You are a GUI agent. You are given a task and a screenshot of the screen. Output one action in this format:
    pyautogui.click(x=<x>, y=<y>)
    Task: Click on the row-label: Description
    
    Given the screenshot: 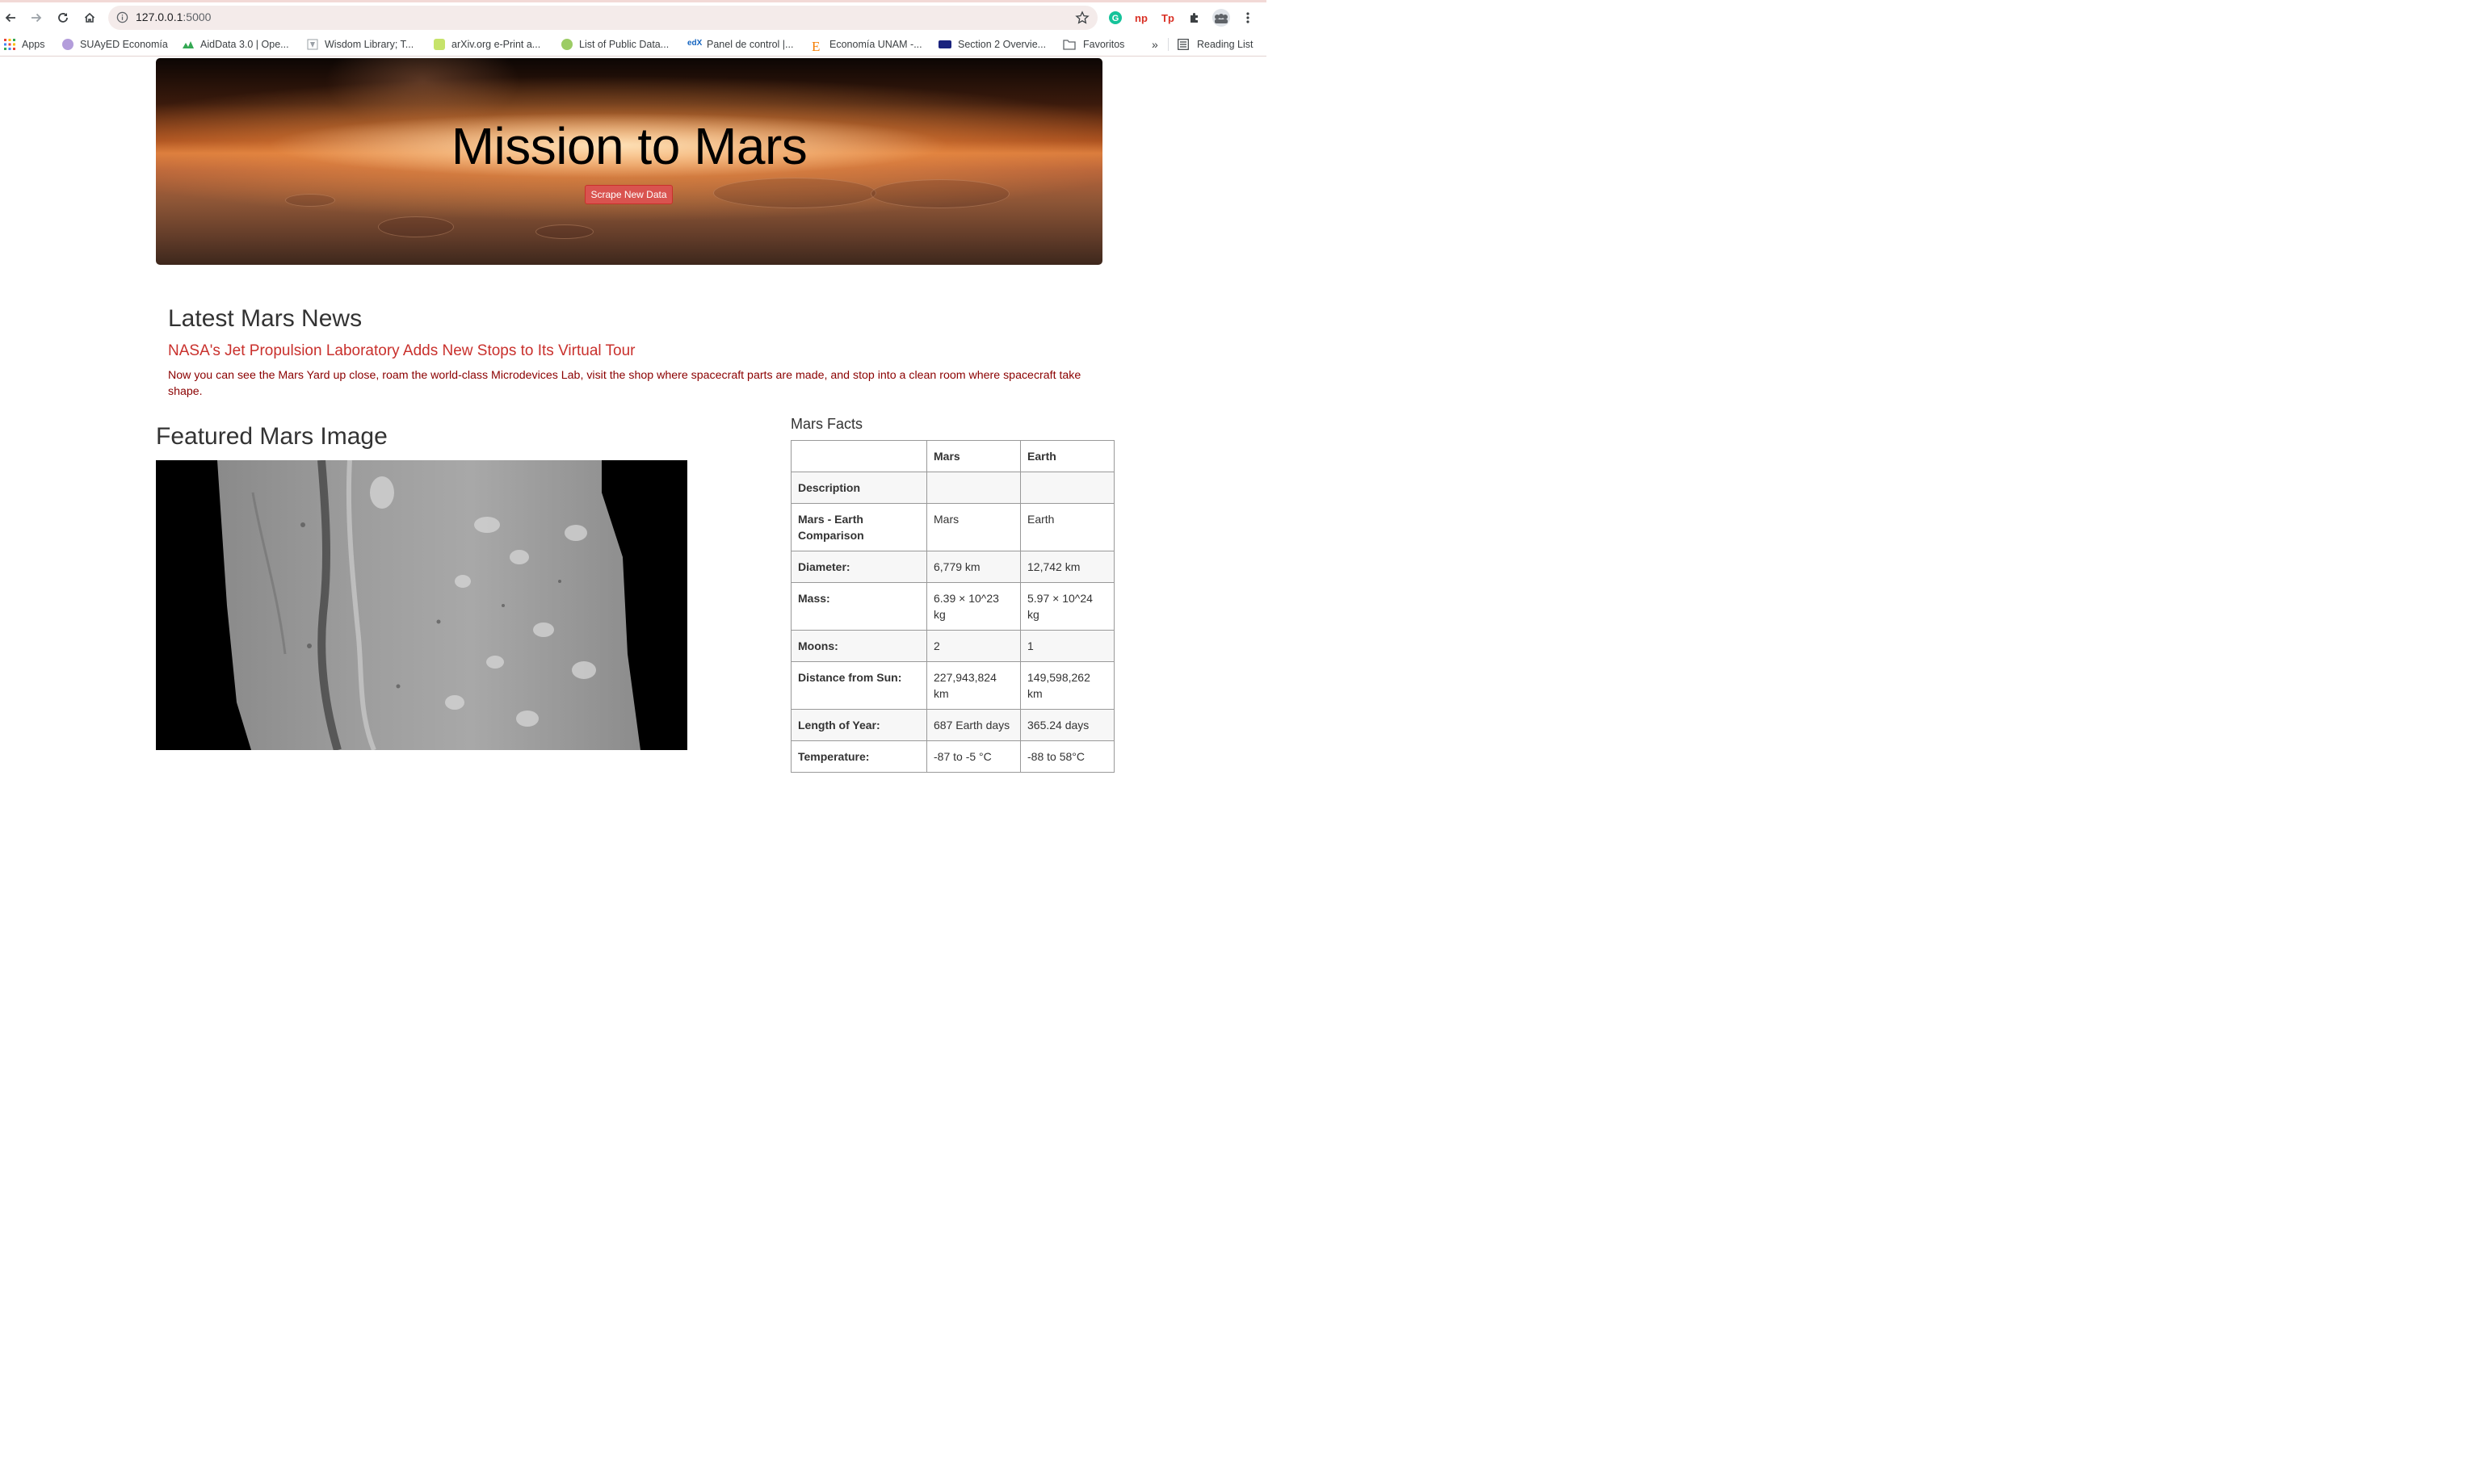 What is the action you would take?
    pyautogui.click(x=859, y=488)
    